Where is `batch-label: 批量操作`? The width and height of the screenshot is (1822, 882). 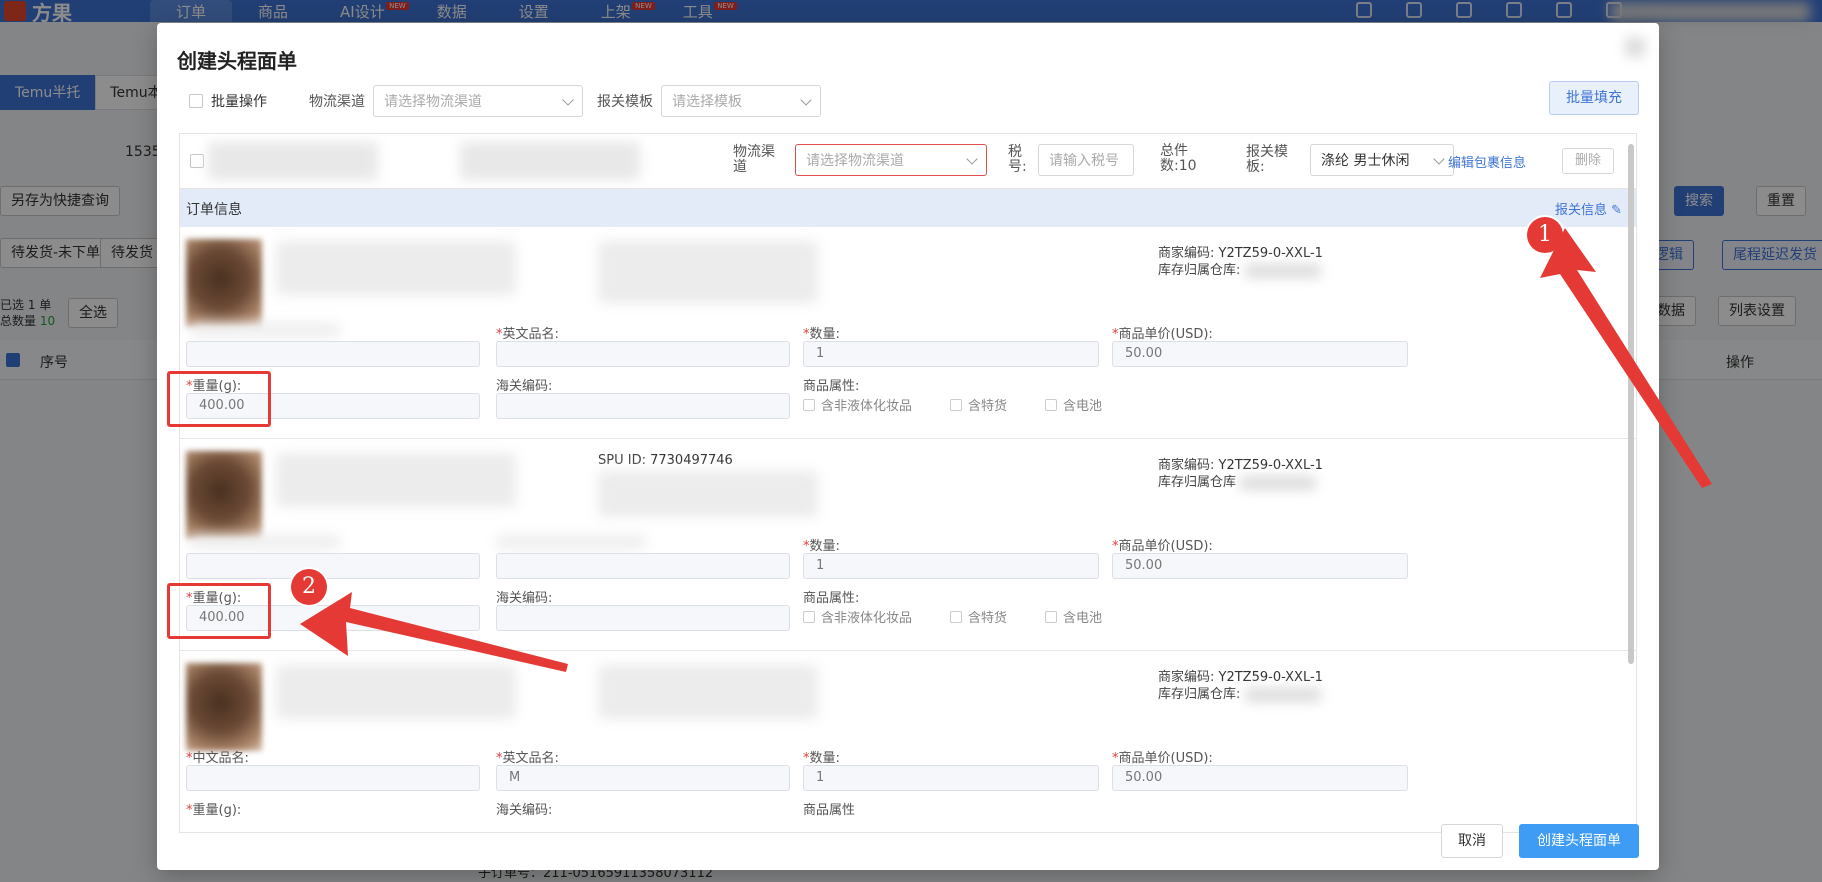
batch-label: 批量操作 is located at coordinates (239, 102).